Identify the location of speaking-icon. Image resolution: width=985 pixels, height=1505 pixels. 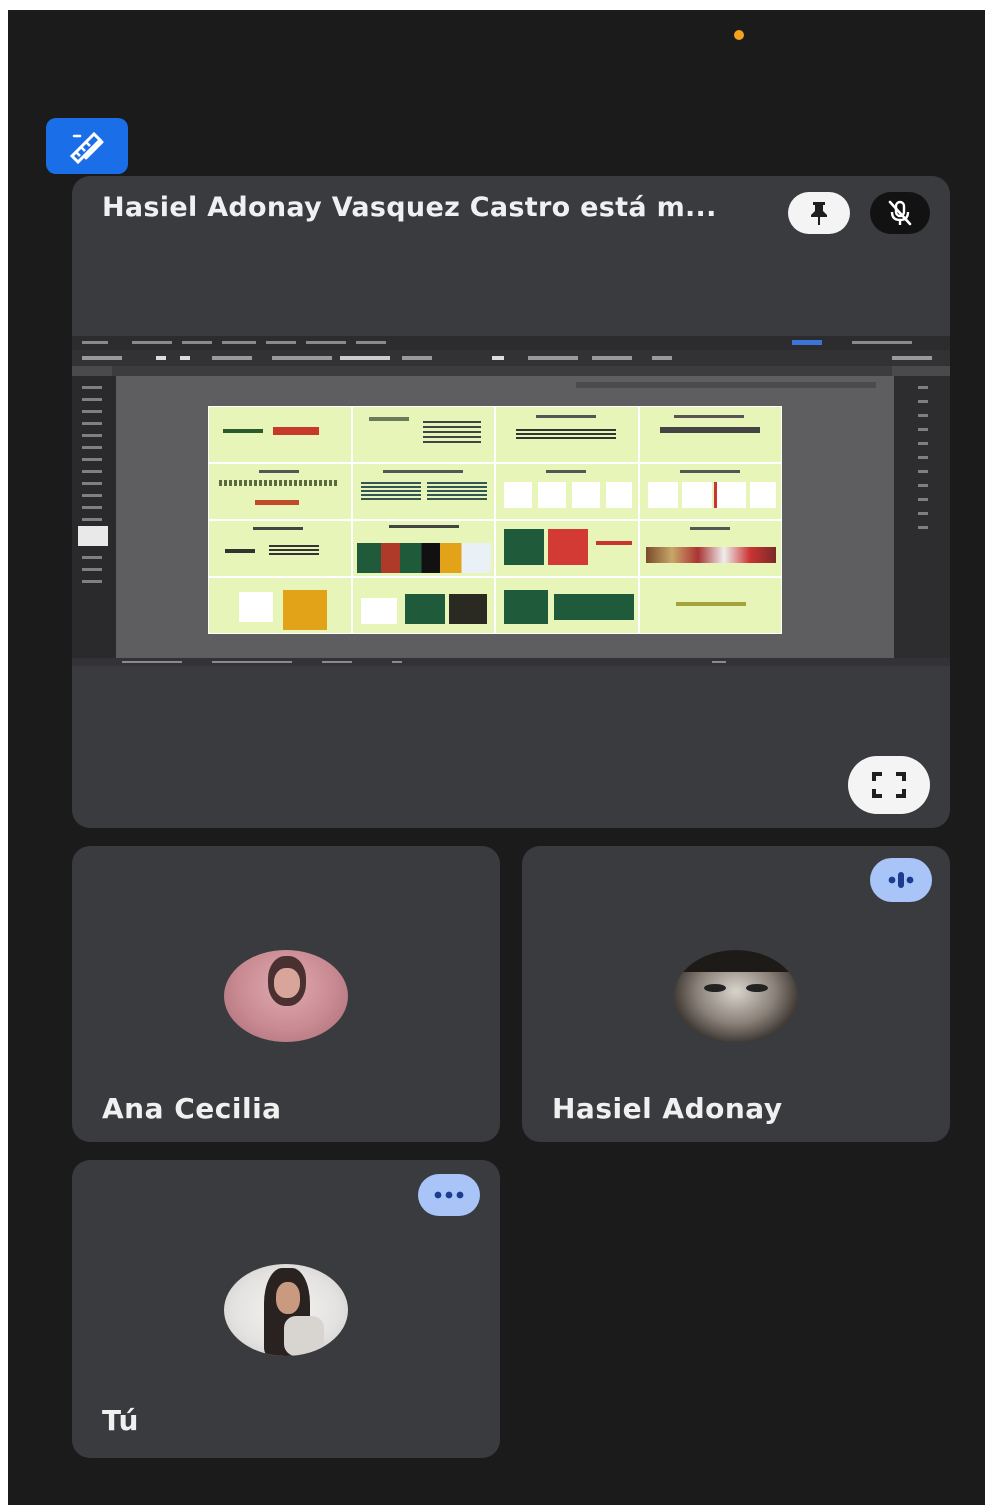
(901, 880).